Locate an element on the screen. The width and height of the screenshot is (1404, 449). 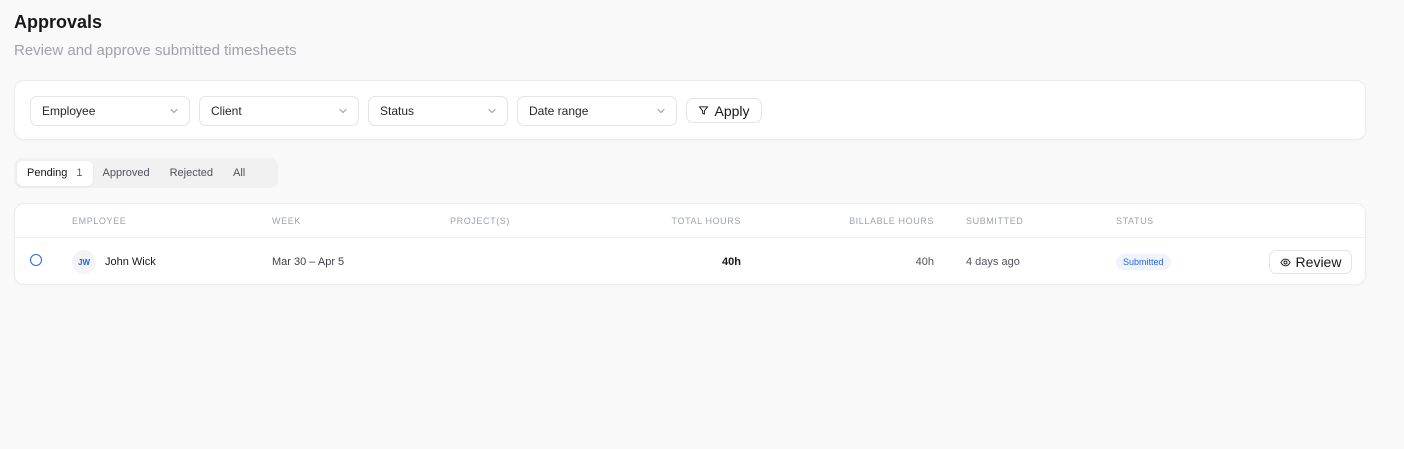
review-button: Review is located at coordinates (1310, 262).